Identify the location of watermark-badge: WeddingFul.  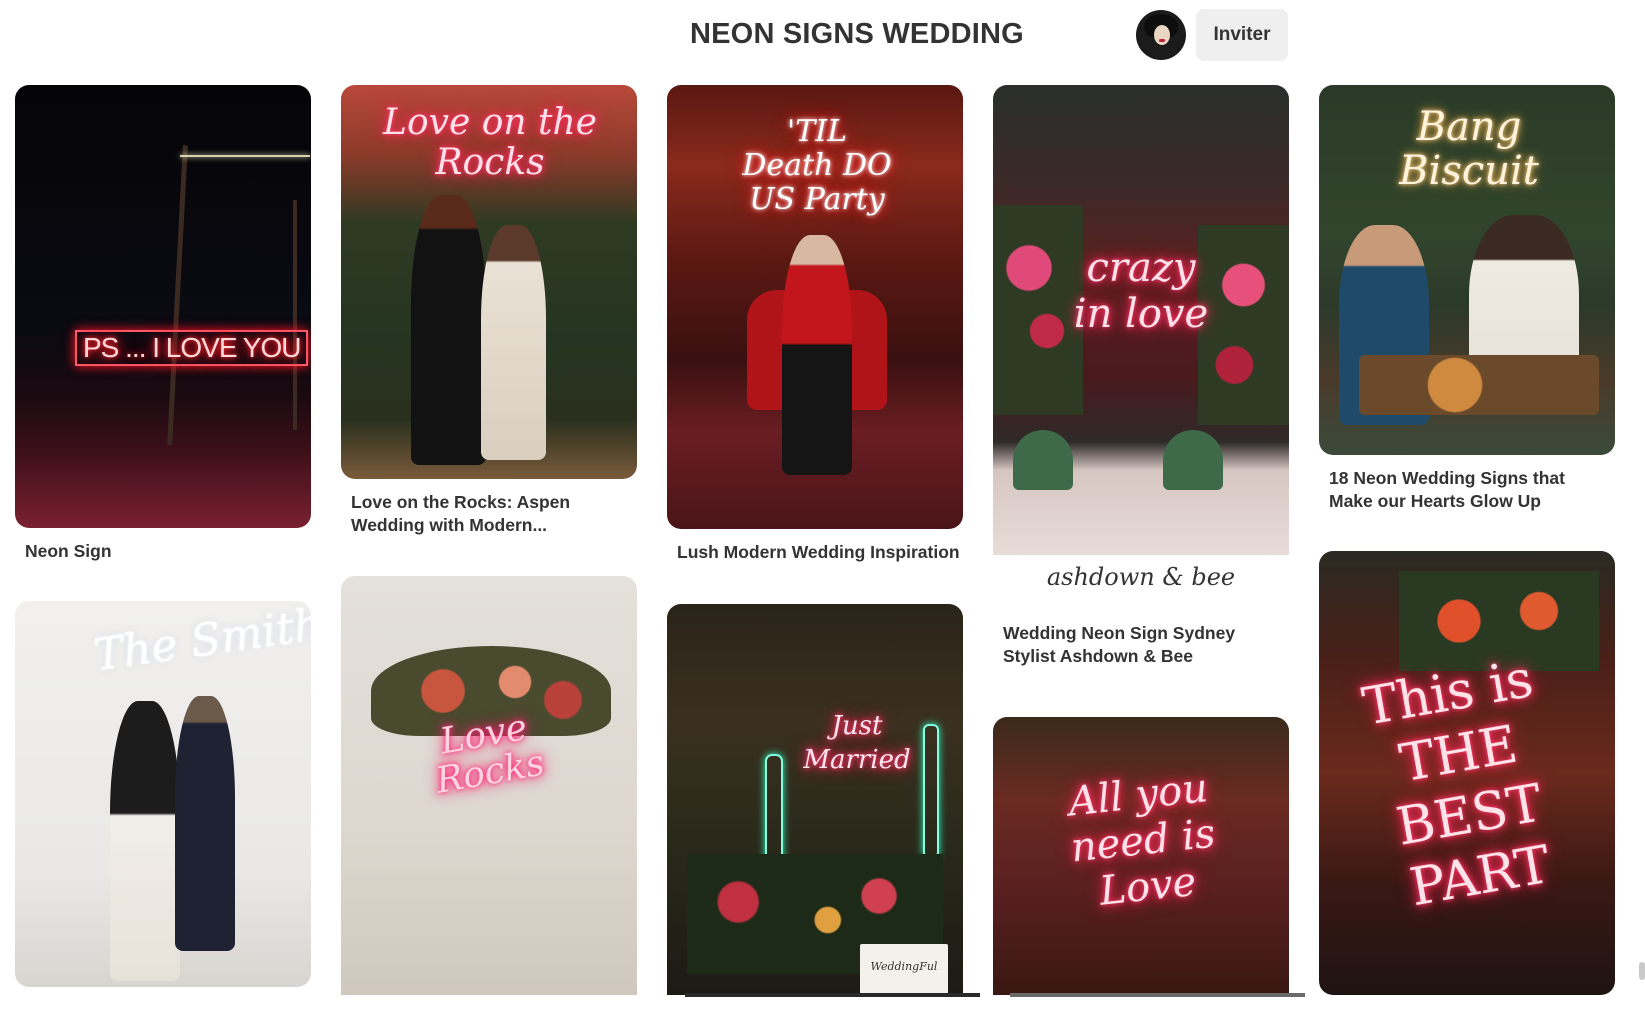
(904, 969).